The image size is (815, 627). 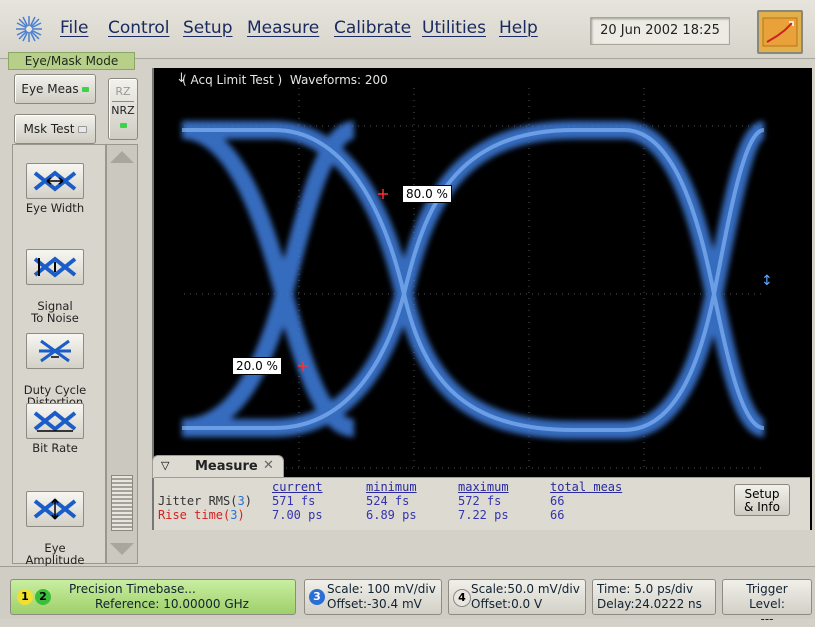 What do you see at coordinates (454, 28) in the screenshot?
I see `menu-utilities: Utilities` at bounding box center [454, 28].